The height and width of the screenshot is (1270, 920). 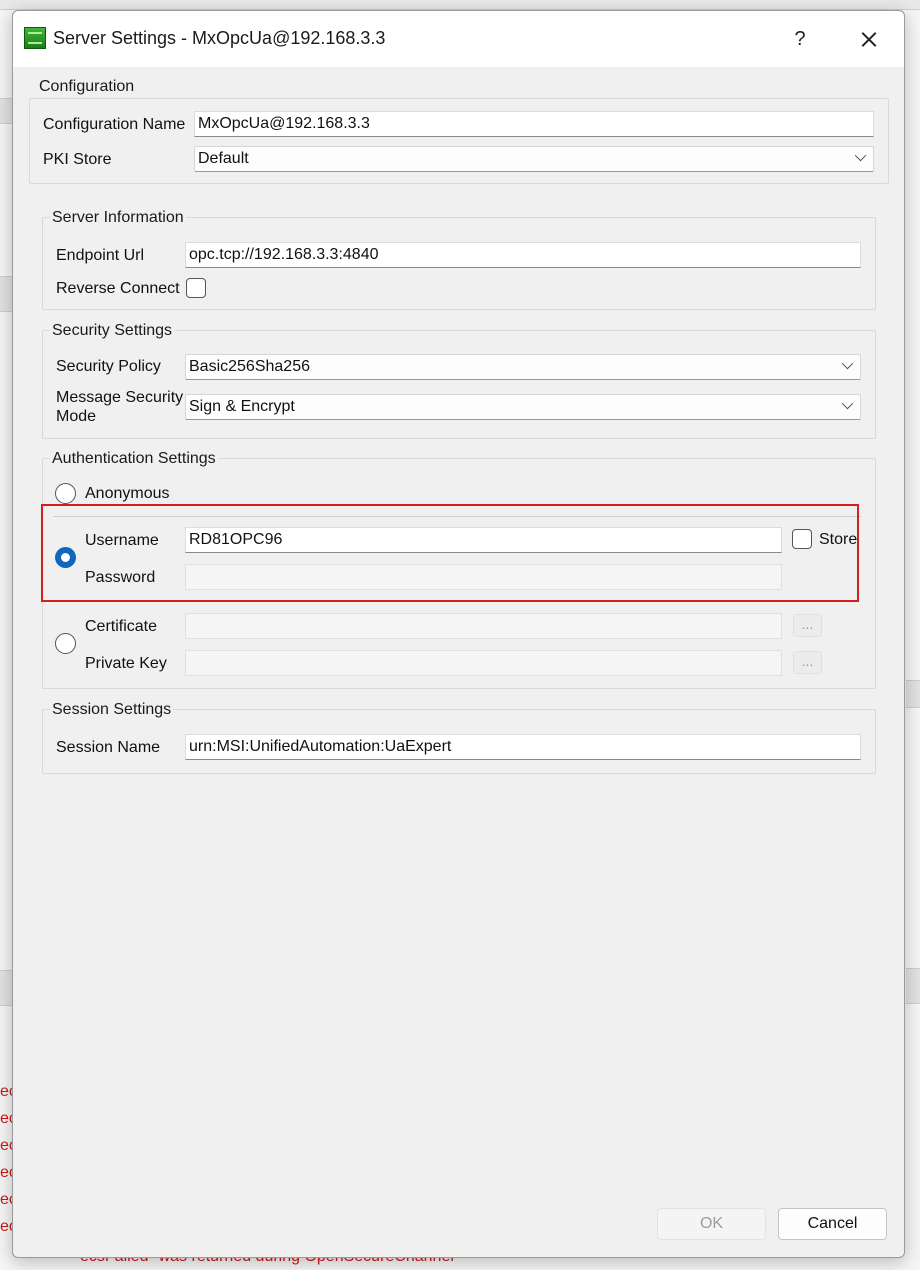 What do you see at coordinates (126, 663) in the screenshot?
I see `private-key-label: Private Key` at bounding box center [126, 663].